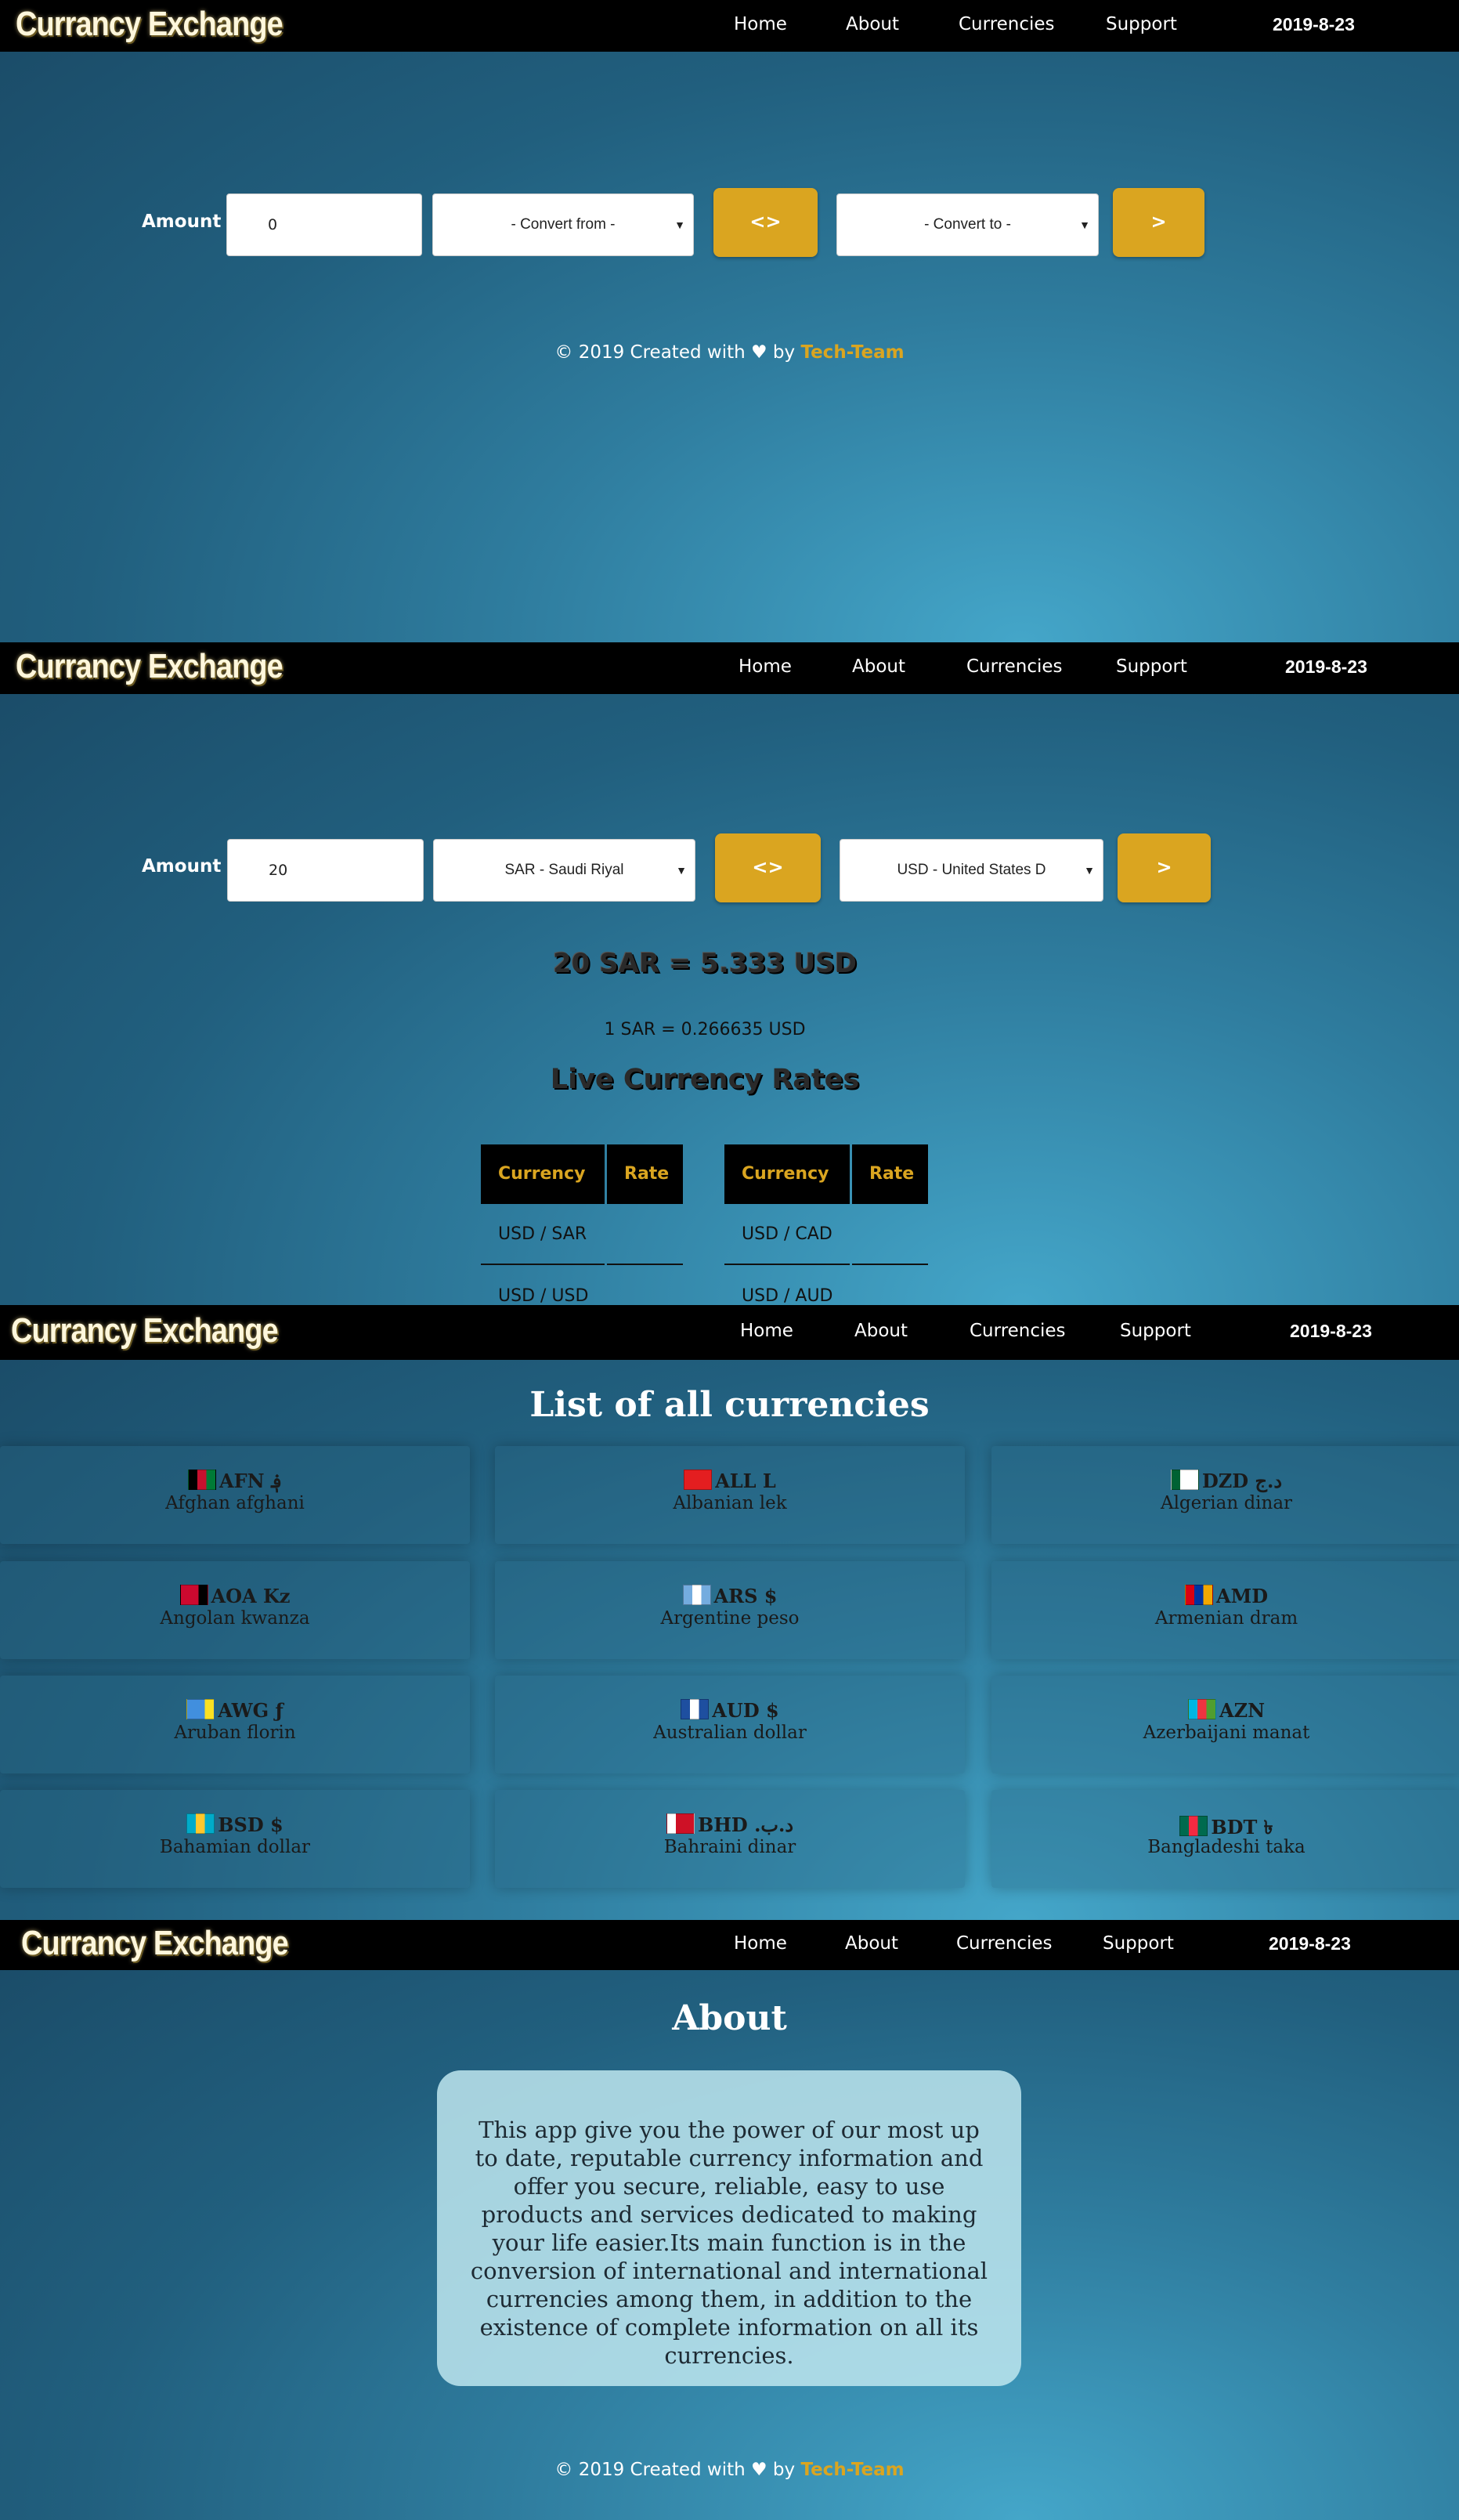  I want to click on currency-card: BHD .د.ب Bahraini dinar, so click(730, 1839).